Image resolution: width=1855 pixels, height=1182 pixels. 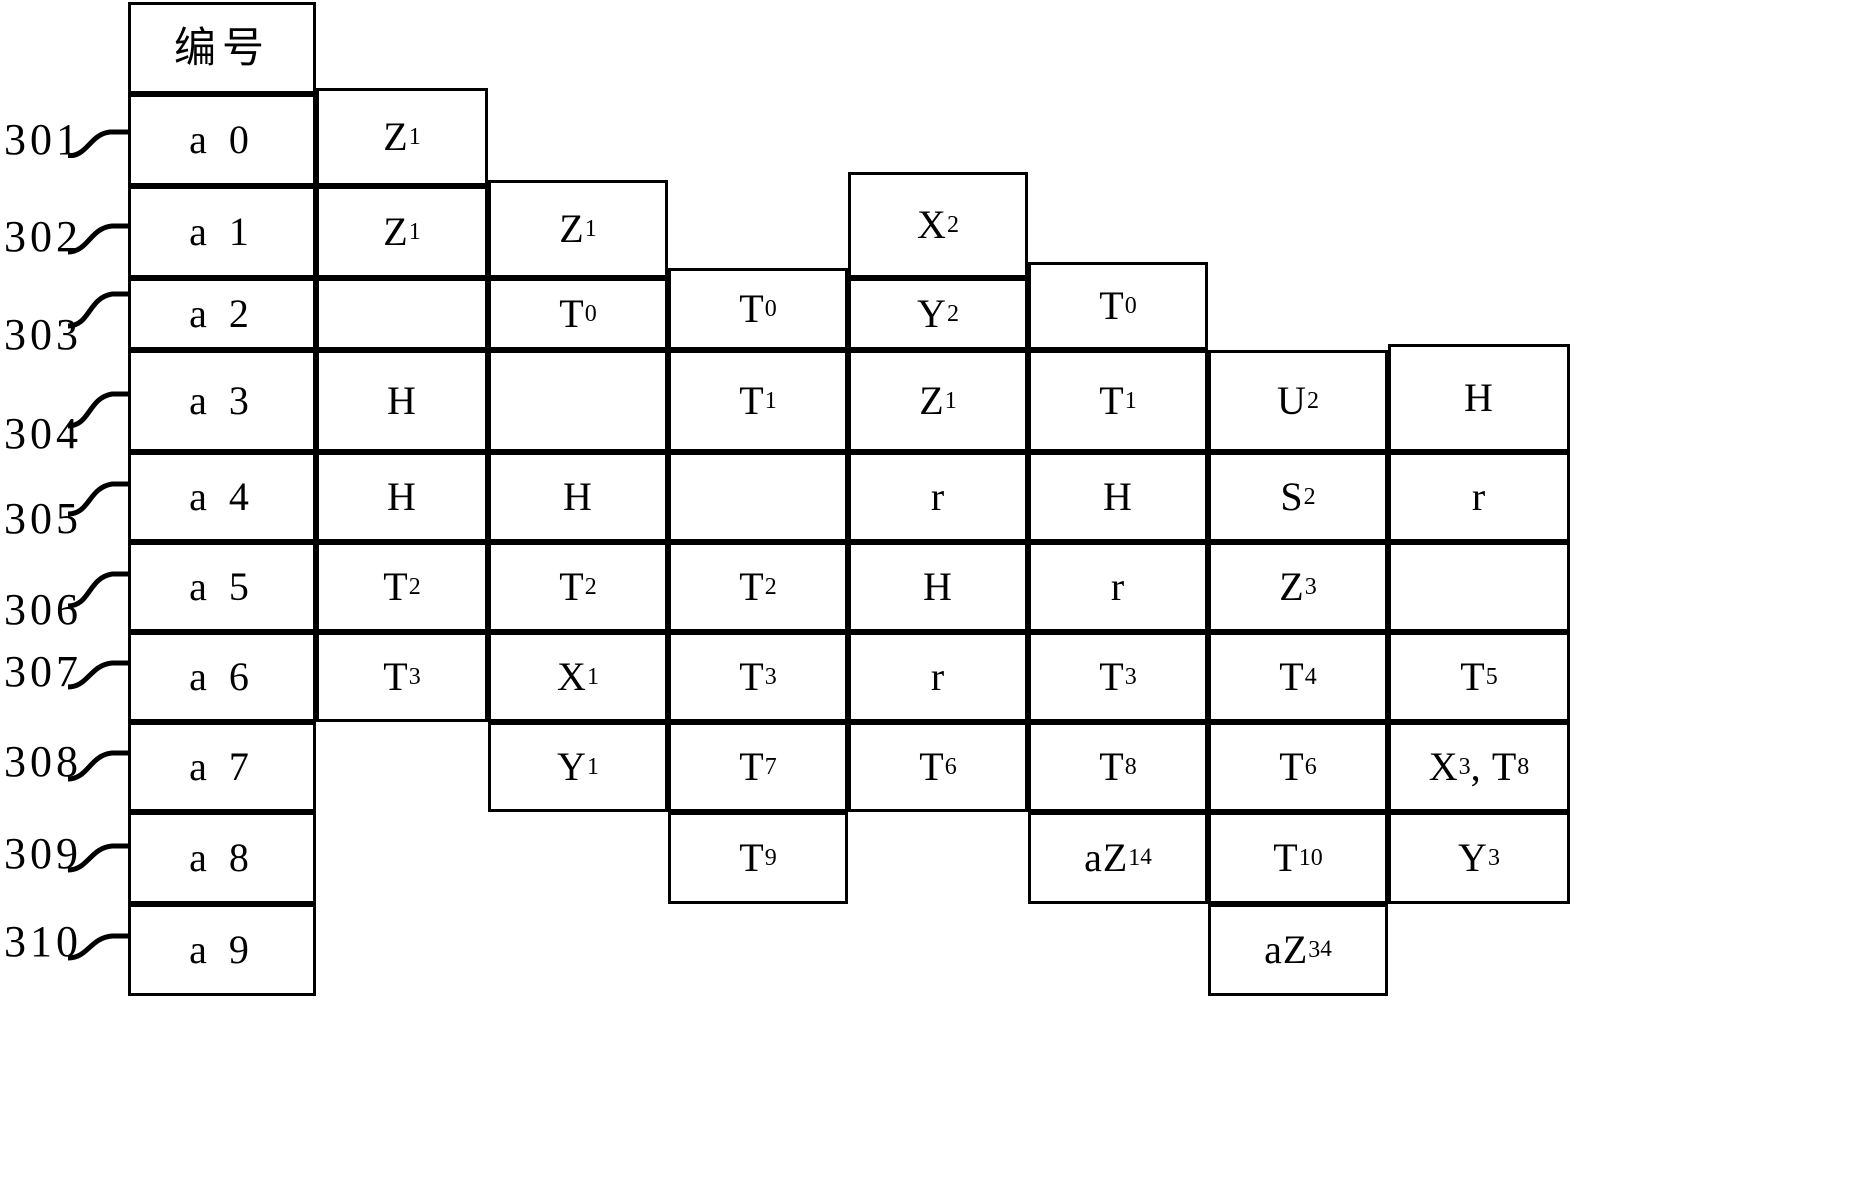 What do you see at coordinates (578, 497) in the screenshot?
I see `data-cell-a4-c3: H` at bounding box center [578, 497].